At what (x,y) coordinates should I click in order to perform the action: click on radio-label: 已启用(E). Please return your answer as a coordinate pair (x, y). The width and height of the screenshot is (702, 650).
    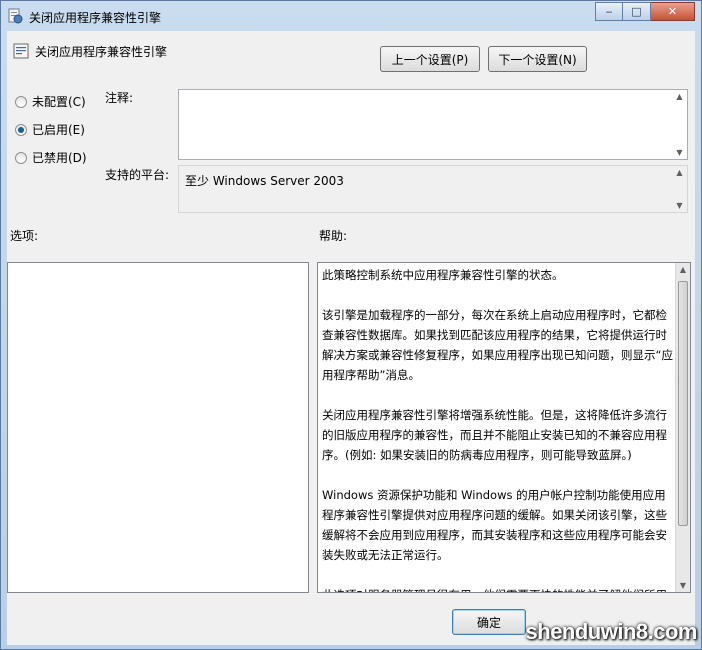
    Looking at the image, I should click on (58, 130).